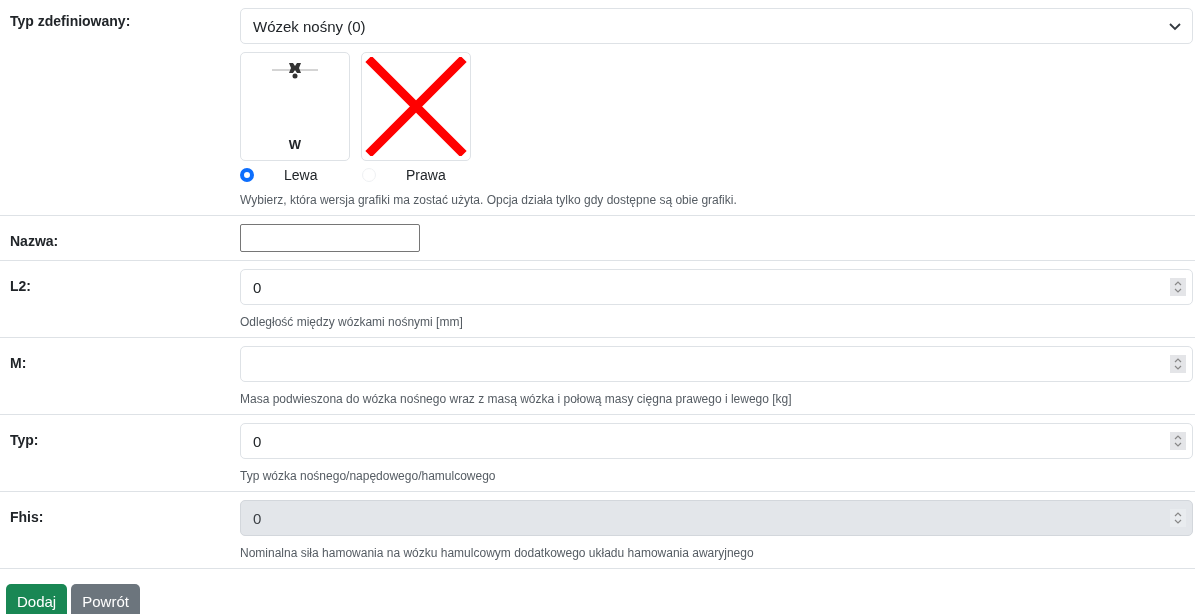 This screenshot has height=614, width=1195. I want to click on number-input, so click(716, 364).